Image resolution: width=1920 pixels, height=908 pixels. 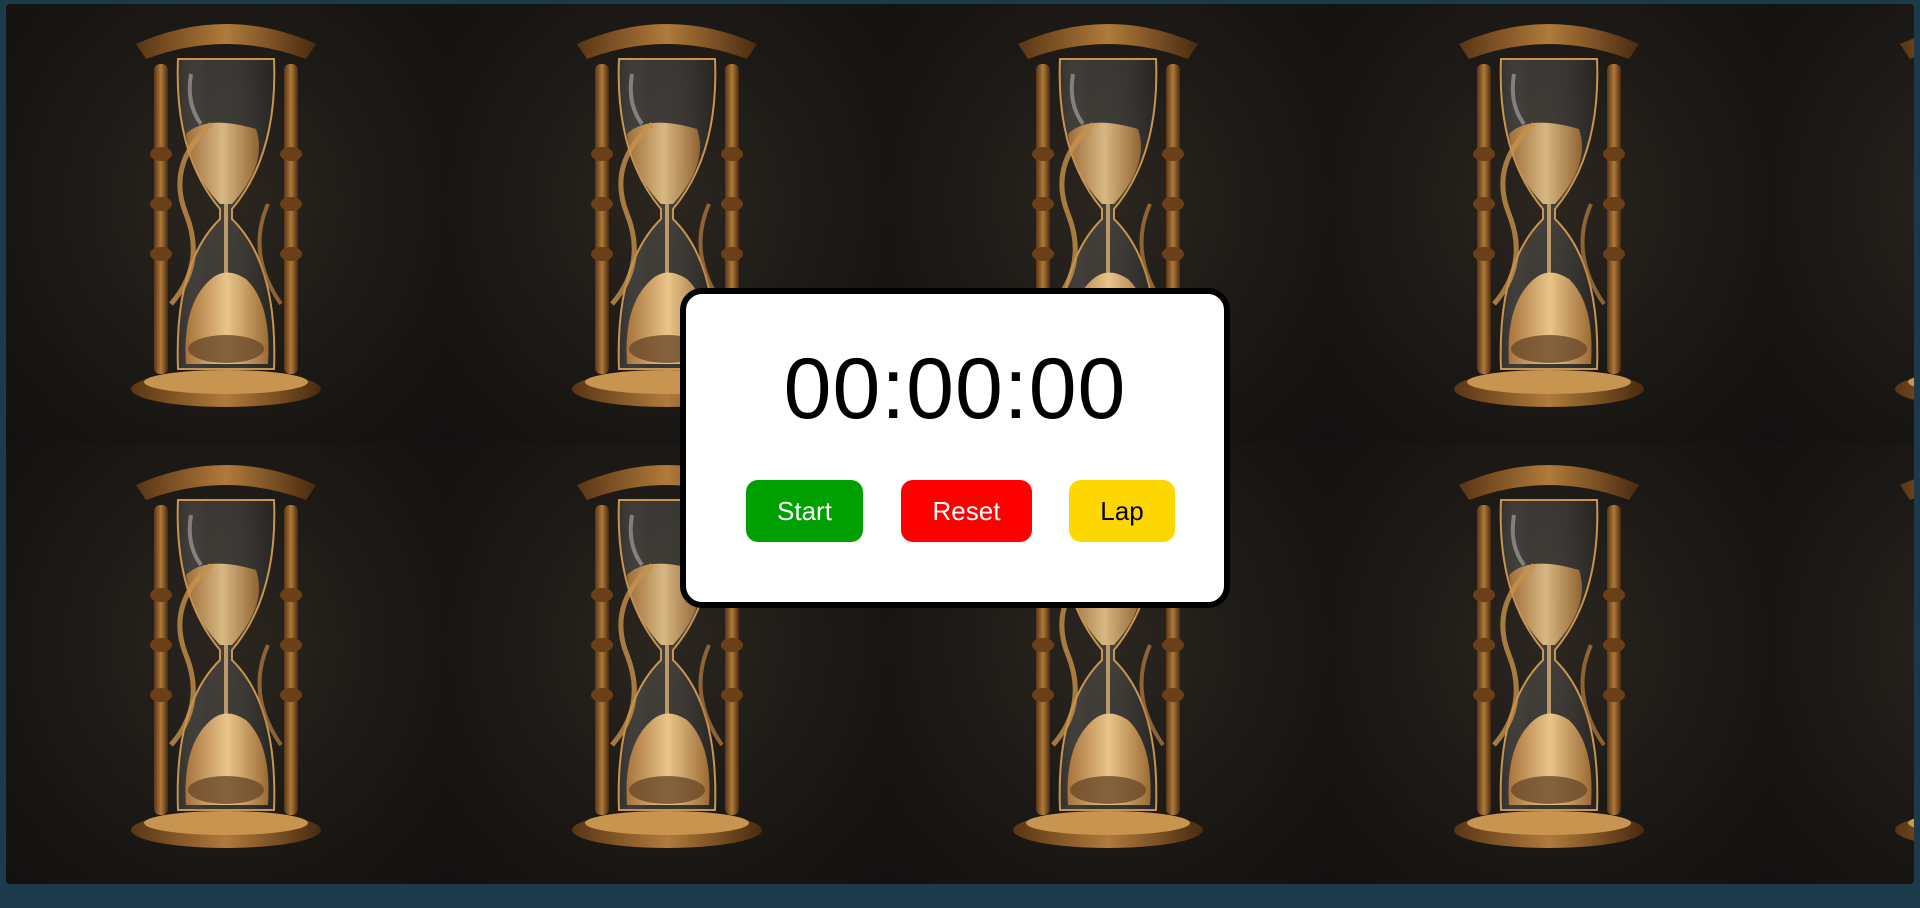 What do you see at coordinates (955, 448) in the screenshot?
I see `stopwatch-card: 00:00:00 Start Reset Lap` at bounding box center [955, 448].